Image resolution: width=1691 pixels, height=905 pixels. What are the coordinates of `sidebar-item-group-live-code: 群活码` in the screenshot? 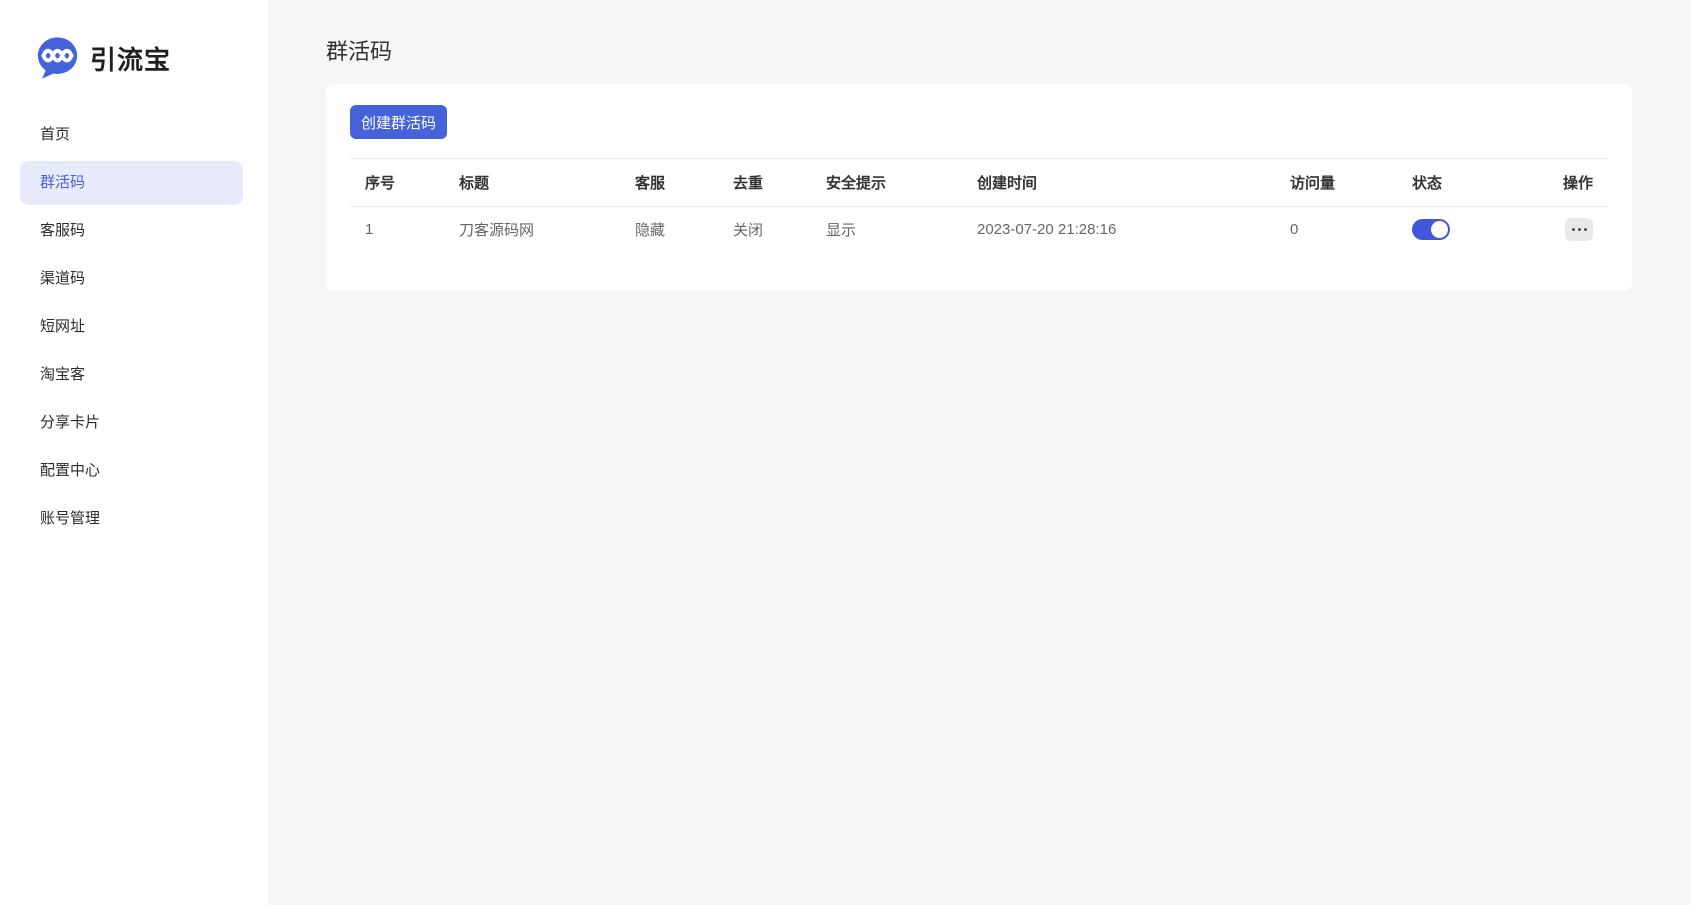 It's located at (131, 183).